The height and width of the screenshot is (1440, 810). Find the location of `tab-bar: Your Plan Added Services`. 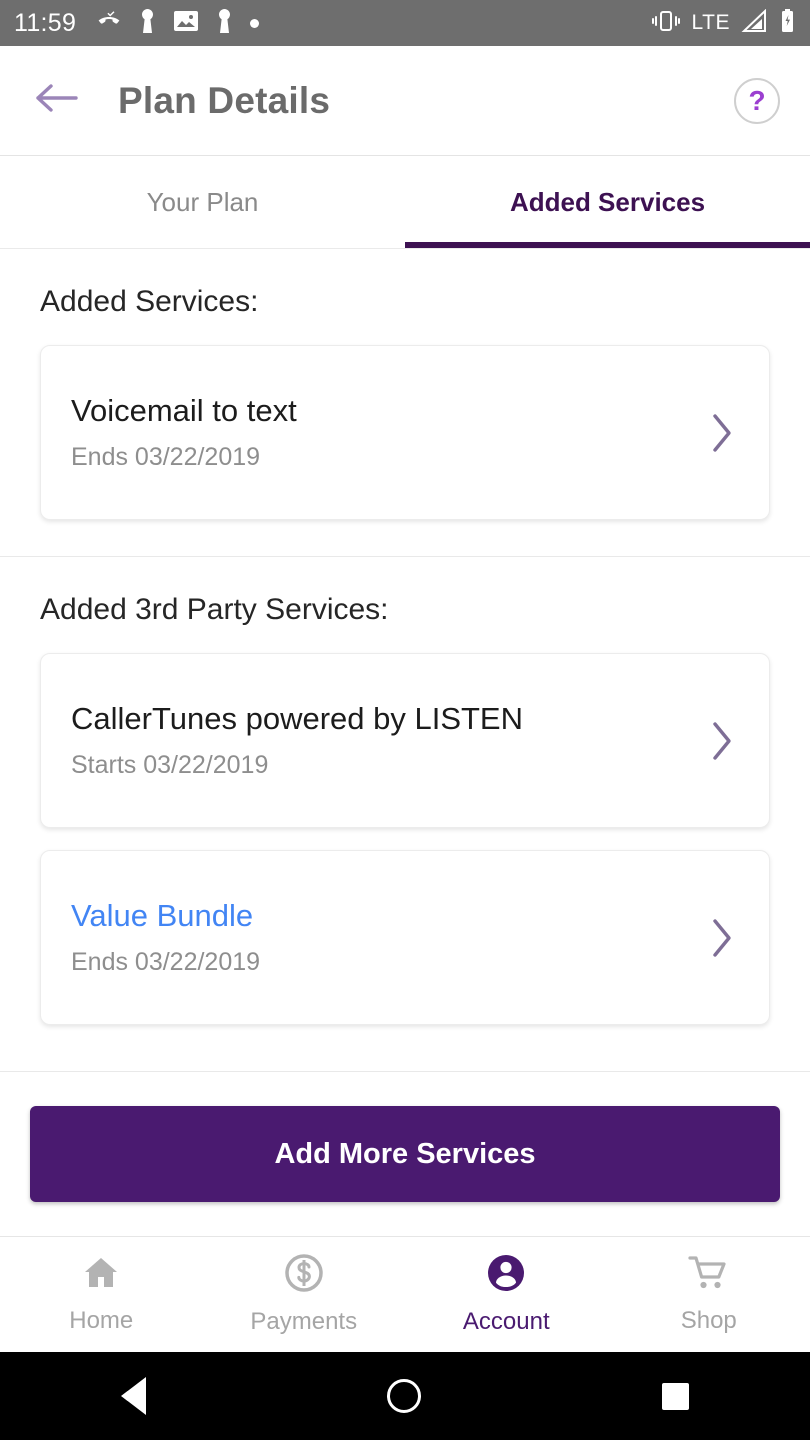

tab-bar: Your Plan Added Services is located at coordinates (405, 202).